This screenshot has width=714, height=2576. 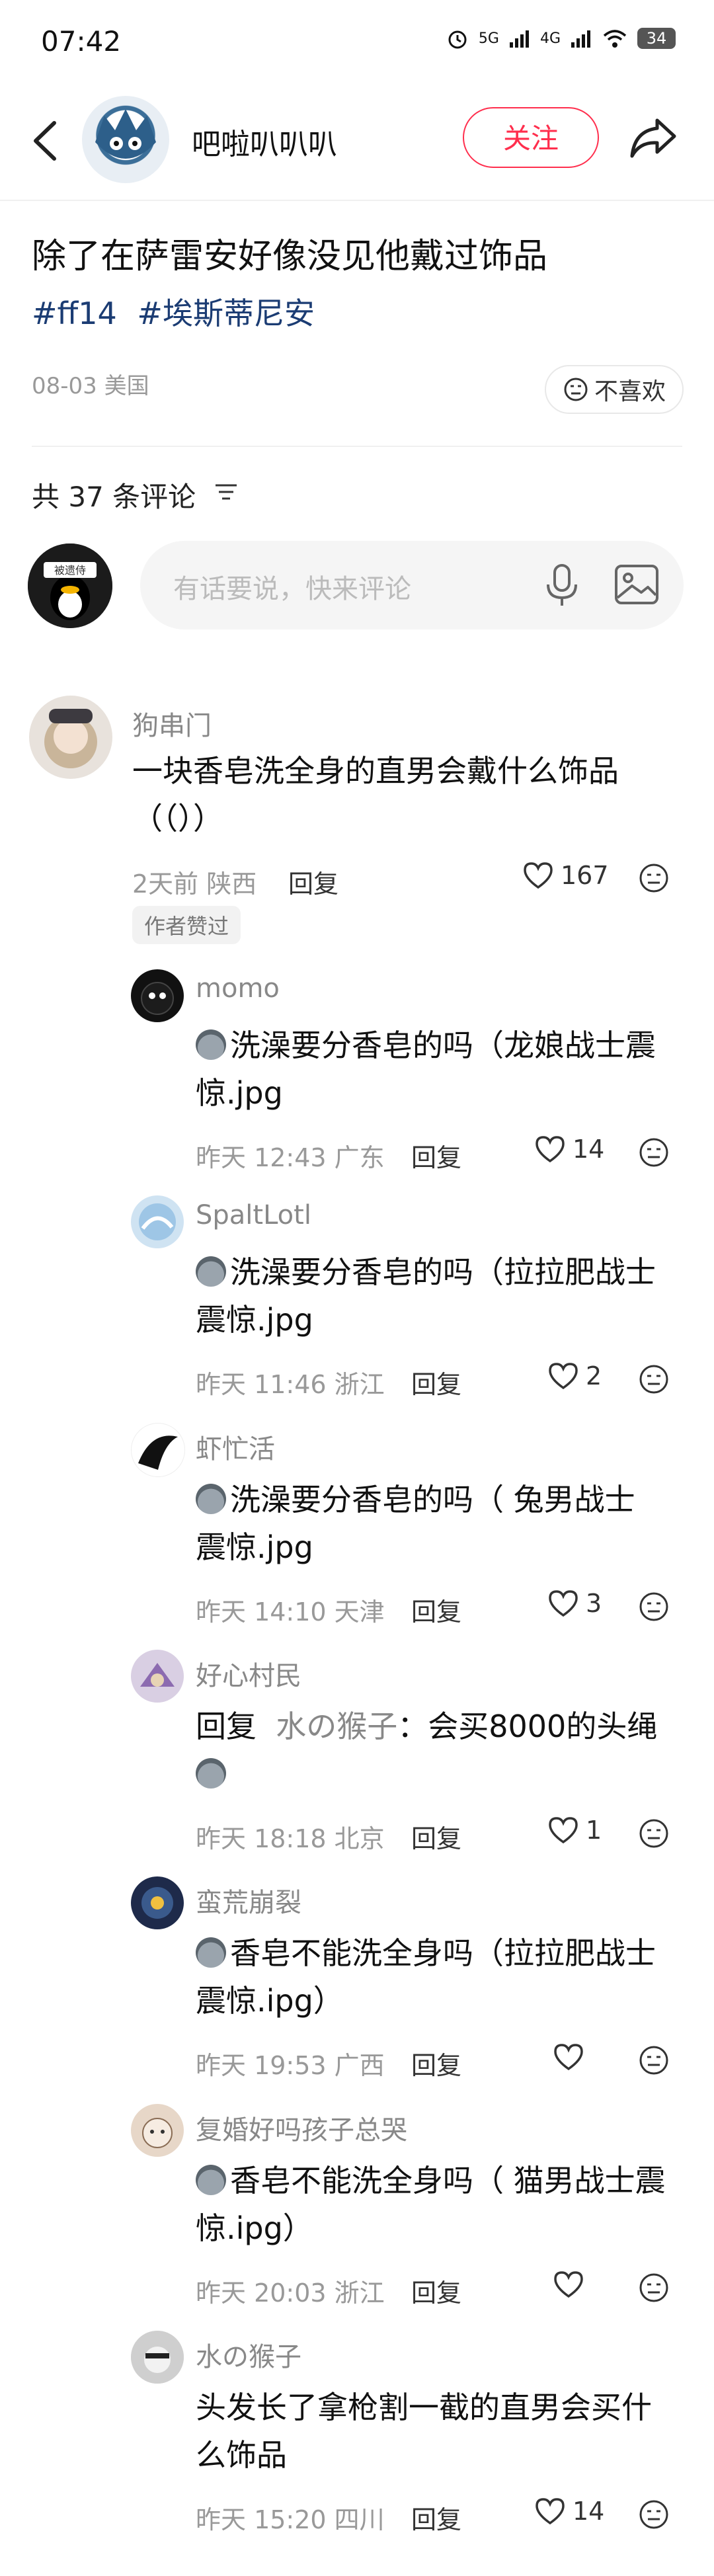 What do you see at coordinates (550, 38) in the screenshot?
I see `network-4g-label: 4G` at bounding box center [550, 38].